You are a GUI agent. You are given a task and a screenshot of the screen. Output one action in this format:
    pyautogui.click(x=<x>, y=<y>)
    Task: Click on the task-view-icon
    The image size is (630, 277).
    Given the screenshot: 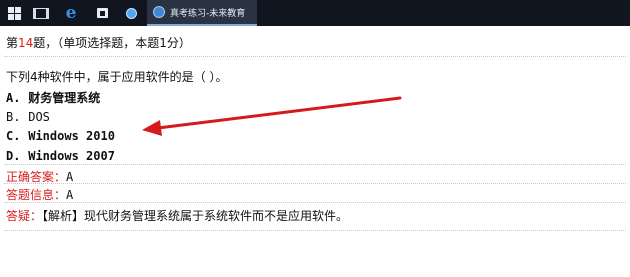 What is the action you would take?
    pyautogui.click(x=41, y=13)
    